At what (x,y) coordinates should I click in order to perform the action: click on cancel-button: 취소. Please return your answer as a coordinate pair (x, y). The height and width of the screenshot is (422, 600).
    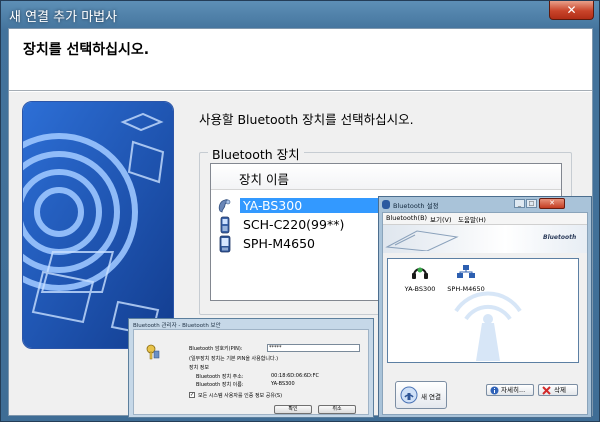
    Looking at the image, I should click on (337, 409).